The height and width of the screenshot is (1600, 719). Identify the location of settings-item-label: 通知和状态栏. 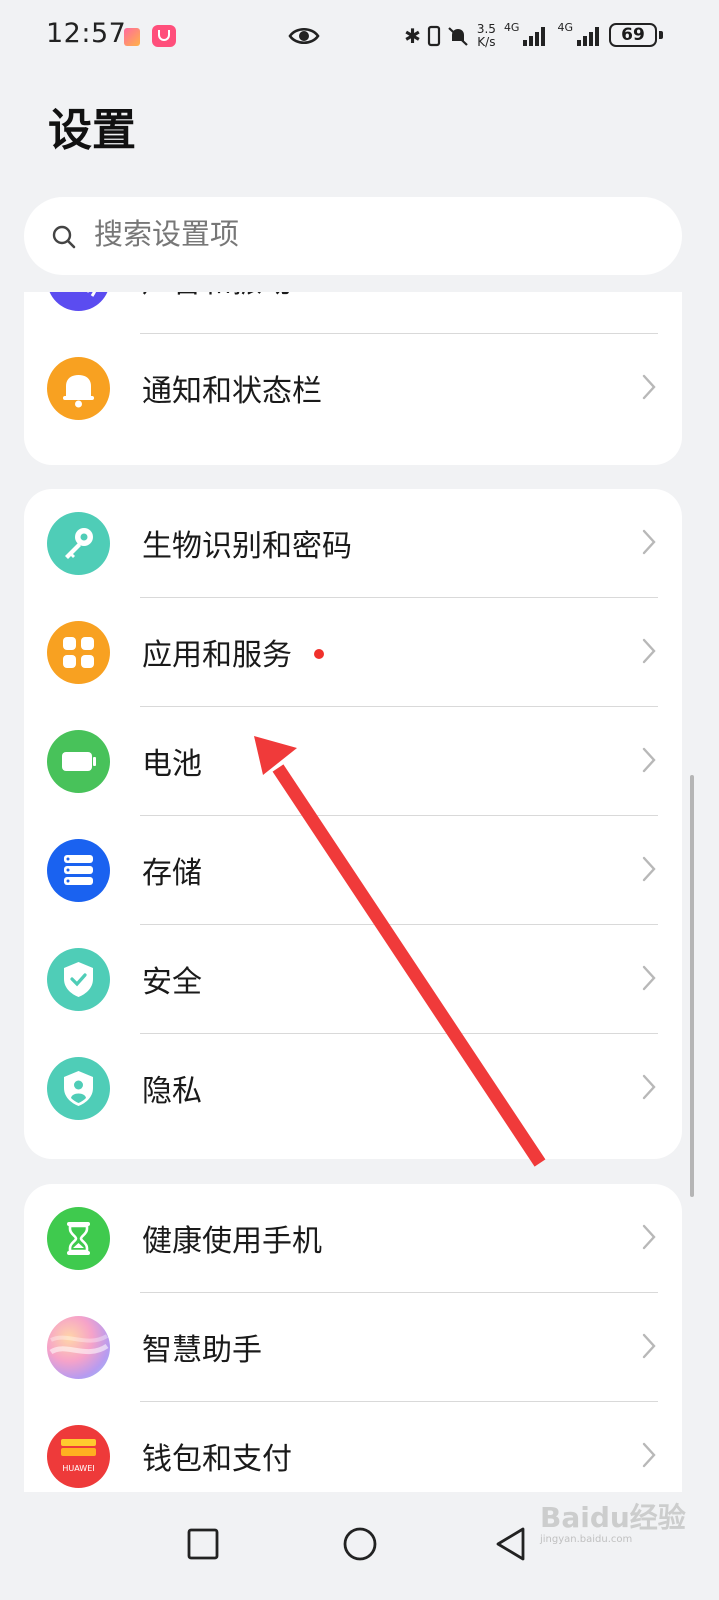
(232, 391).